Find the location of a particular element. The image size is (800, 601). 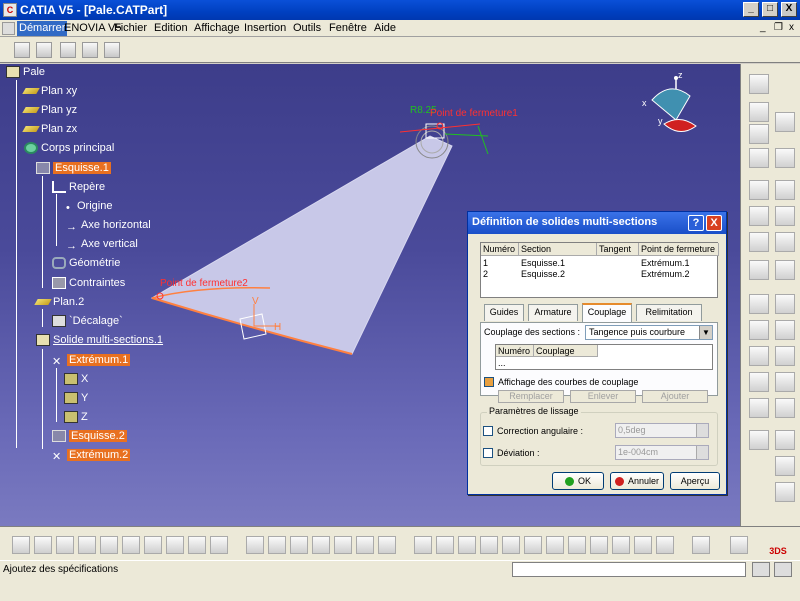

line-icon is located at coordinates (759, 134).